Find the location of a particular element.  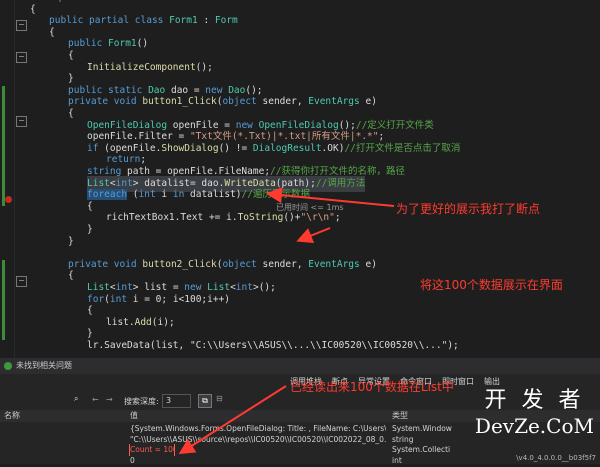

code-token: ToString is located at coordinates (260, 218).